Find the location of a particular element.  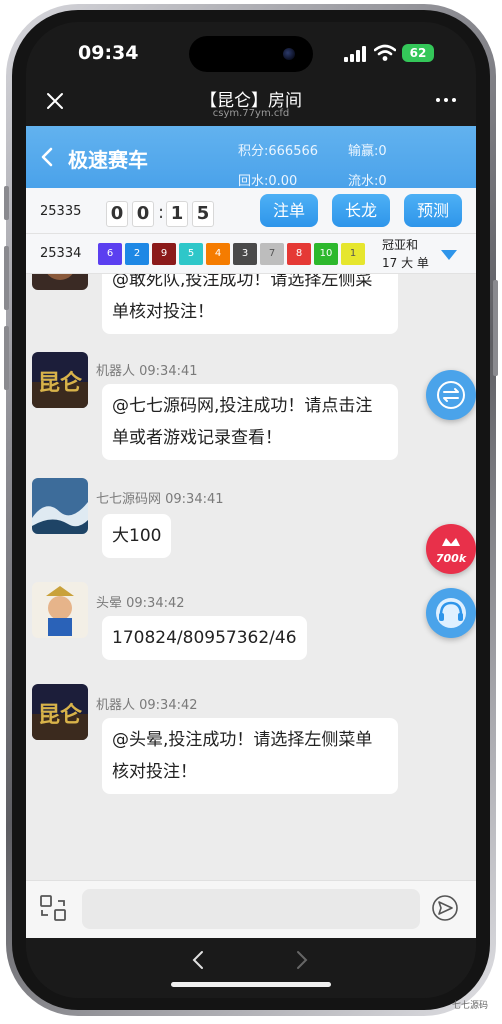

browser-bottom-nav is located at coordinates (251, 968).